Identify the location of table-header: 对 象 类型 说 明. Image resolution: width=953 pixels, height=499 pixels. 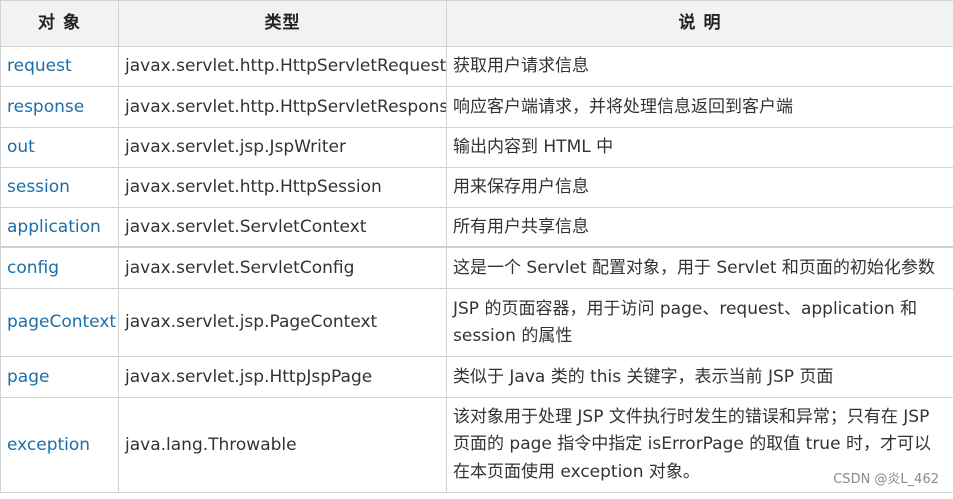
(476, 23).